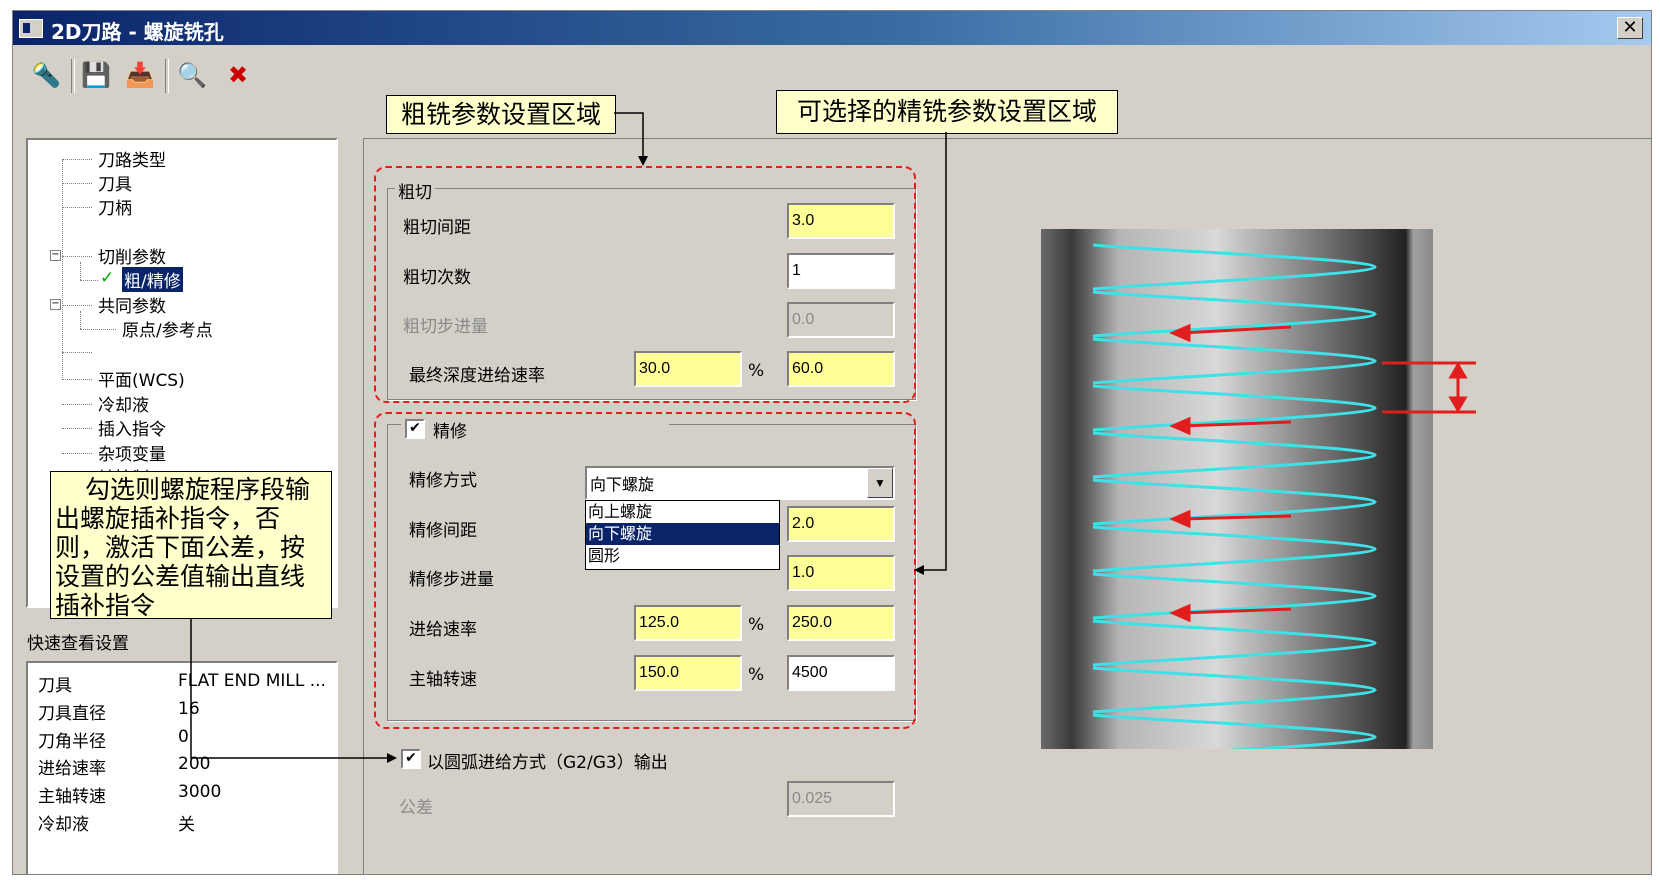 Image resolution: width=1660 pixels, height=882 pixels. Describe the element at coordinates (934, 351) in the screenshot. I see `finish-leader` at that location.